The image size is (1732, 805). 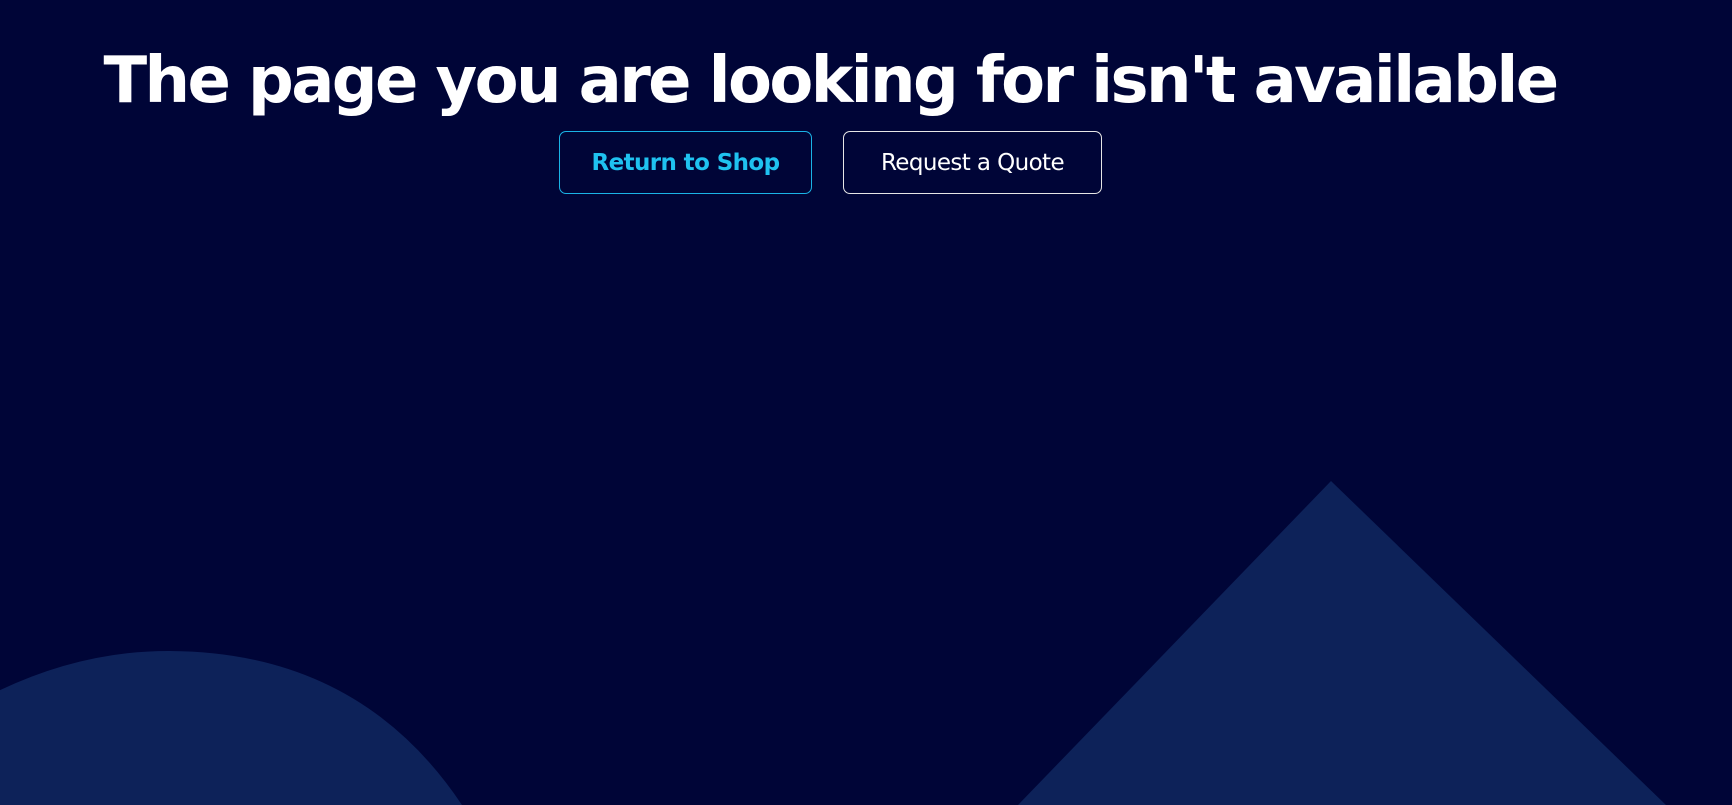 What do you see at coordinates (231, 727) in the screenshot?
I see `semicircle-shape` at bounding box center [231, 727].